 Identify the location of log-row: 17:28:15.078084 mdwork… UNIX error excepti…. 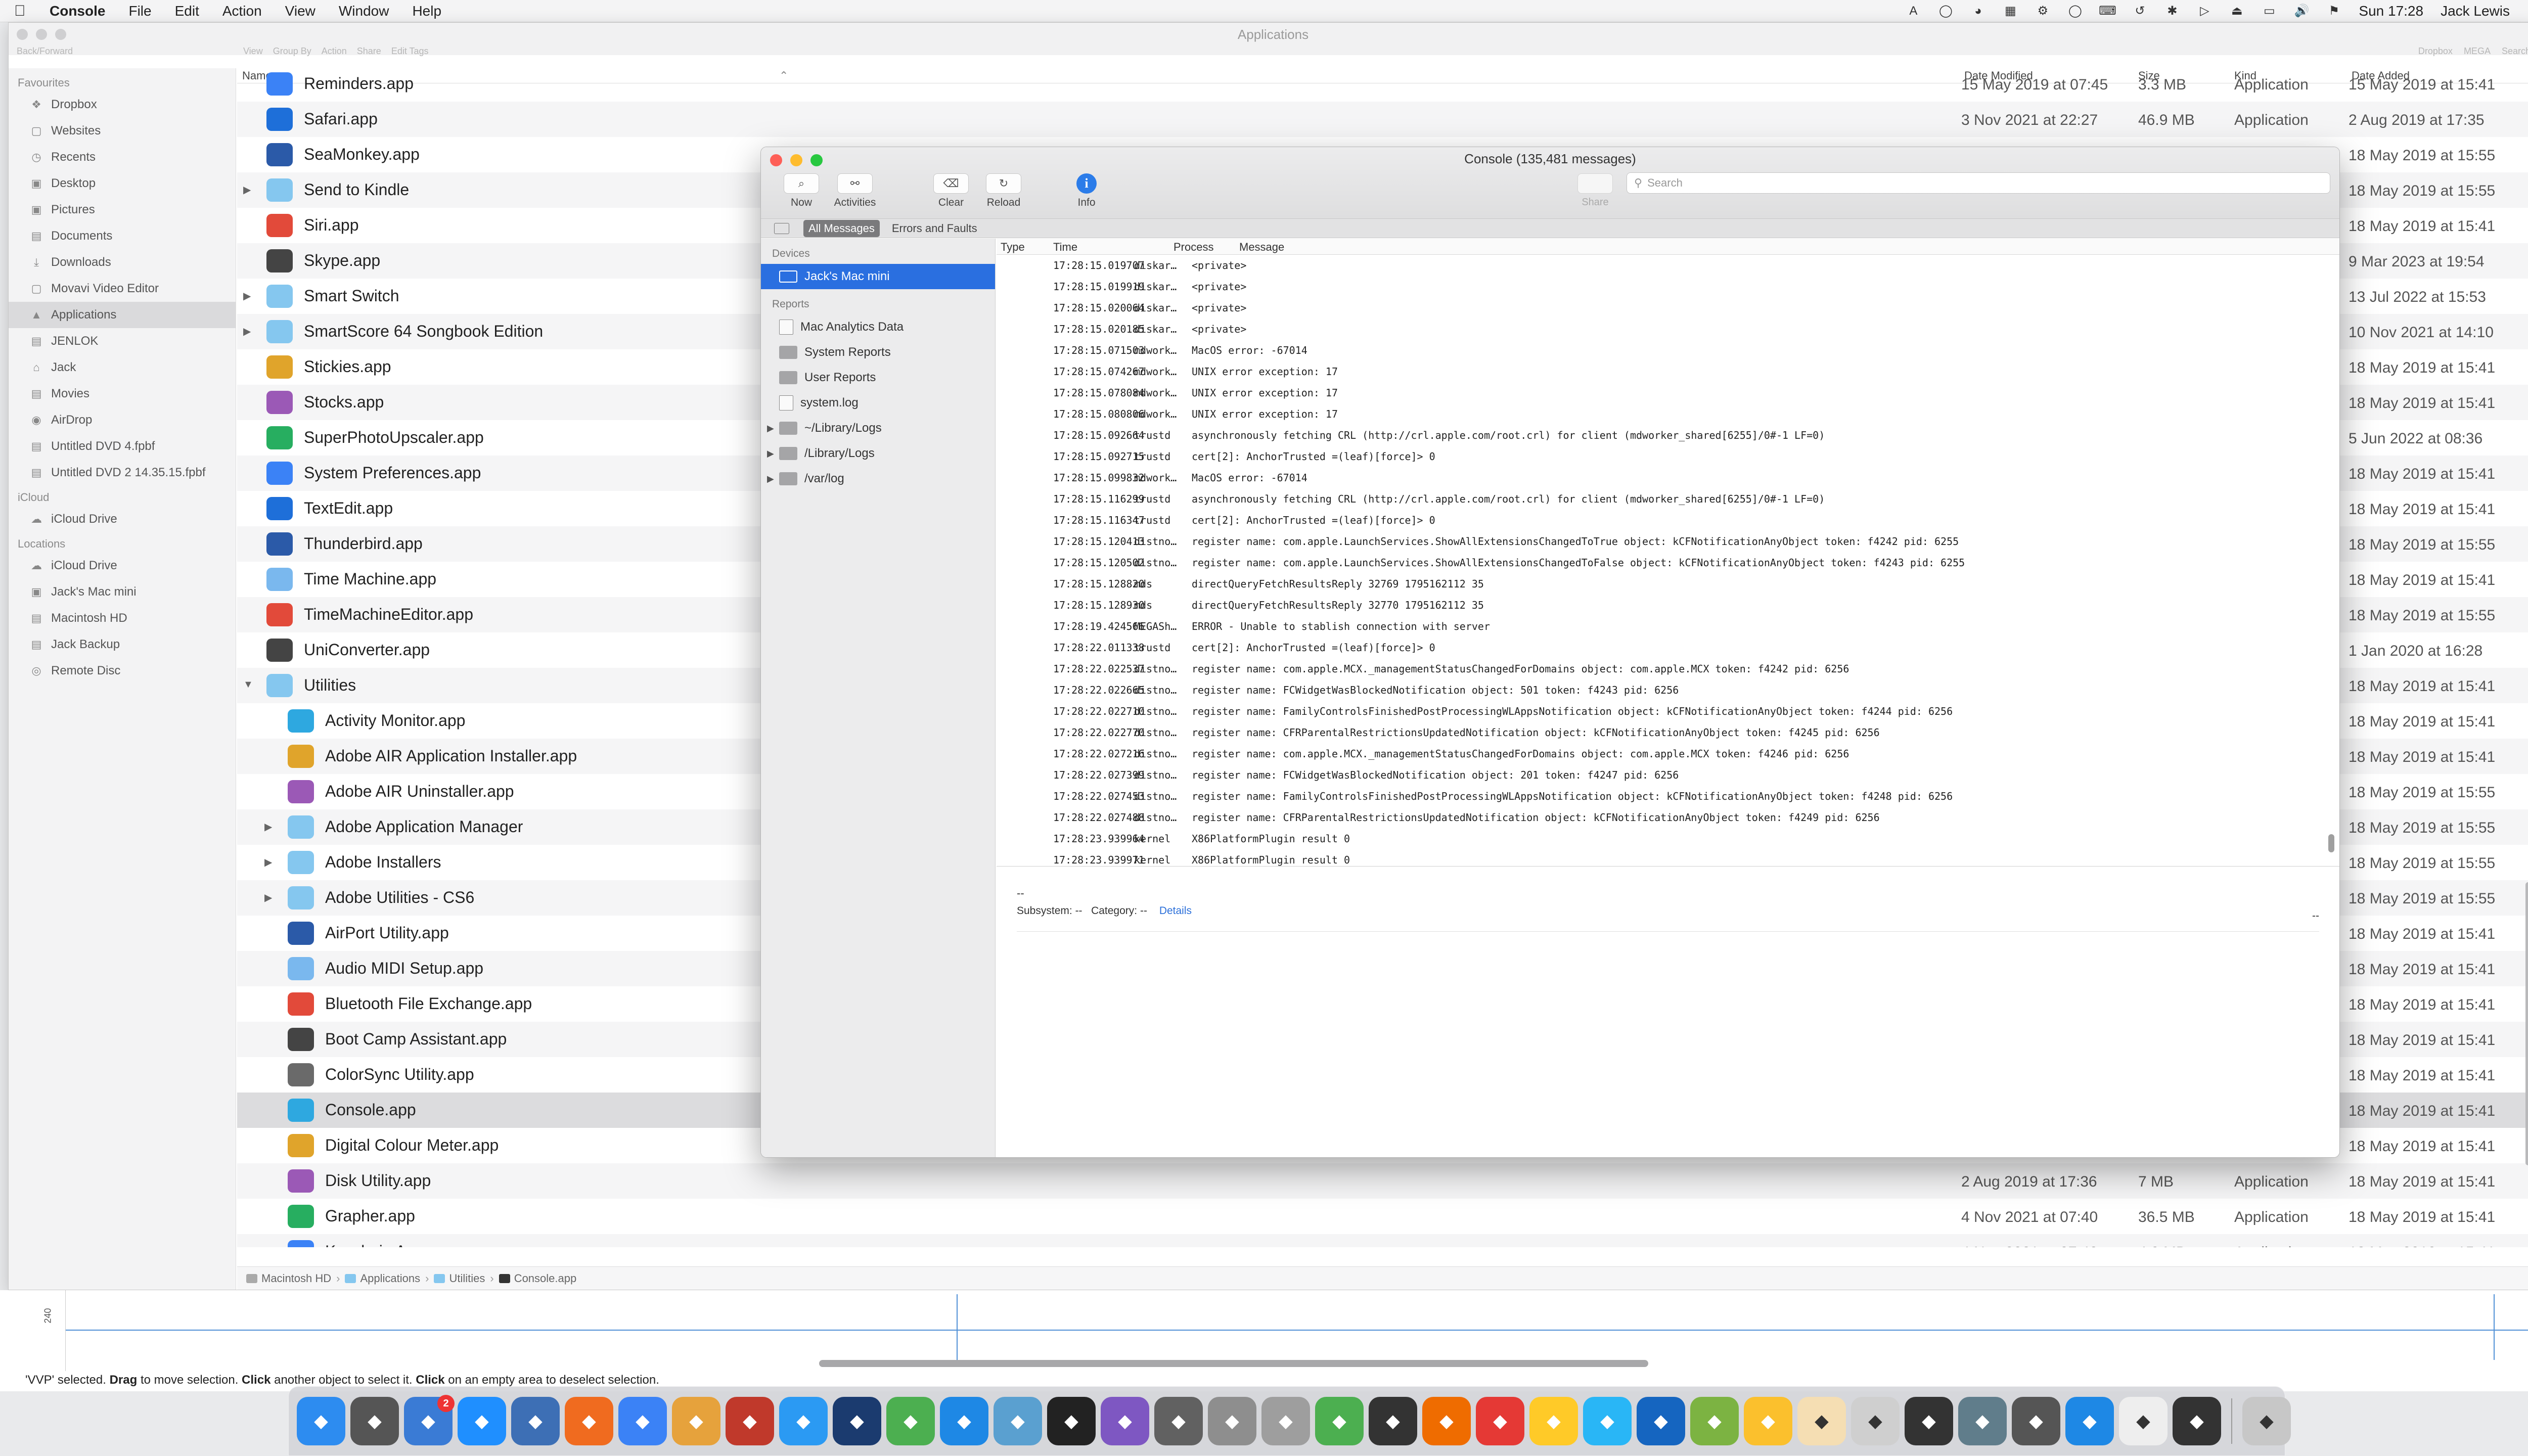
(1668, 392).